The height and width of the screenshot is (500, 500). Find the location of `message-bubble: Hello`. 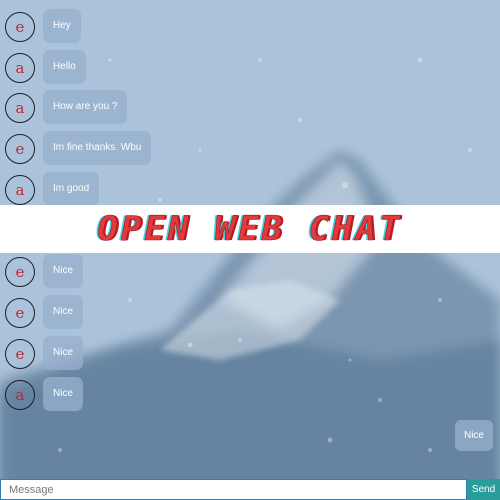

message-bubble: Hello is located at coordinates (64, 67).